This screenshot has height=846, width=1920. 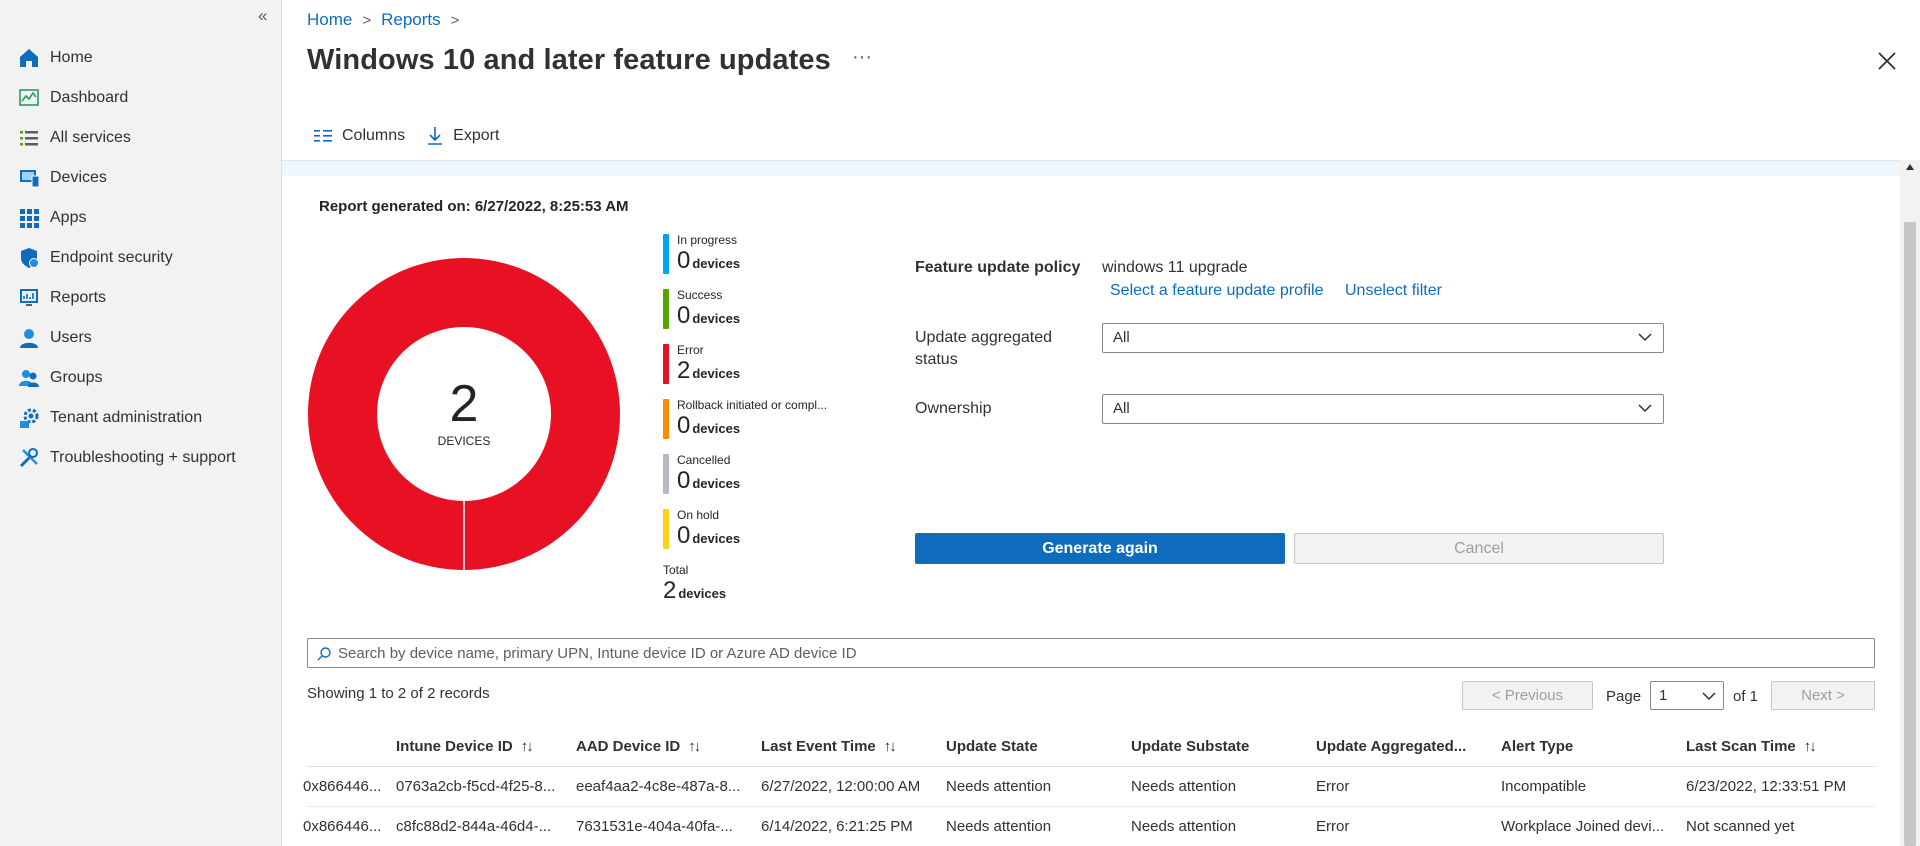 I want to click on toolbar: Columns Export, so click(x=417, y=136).